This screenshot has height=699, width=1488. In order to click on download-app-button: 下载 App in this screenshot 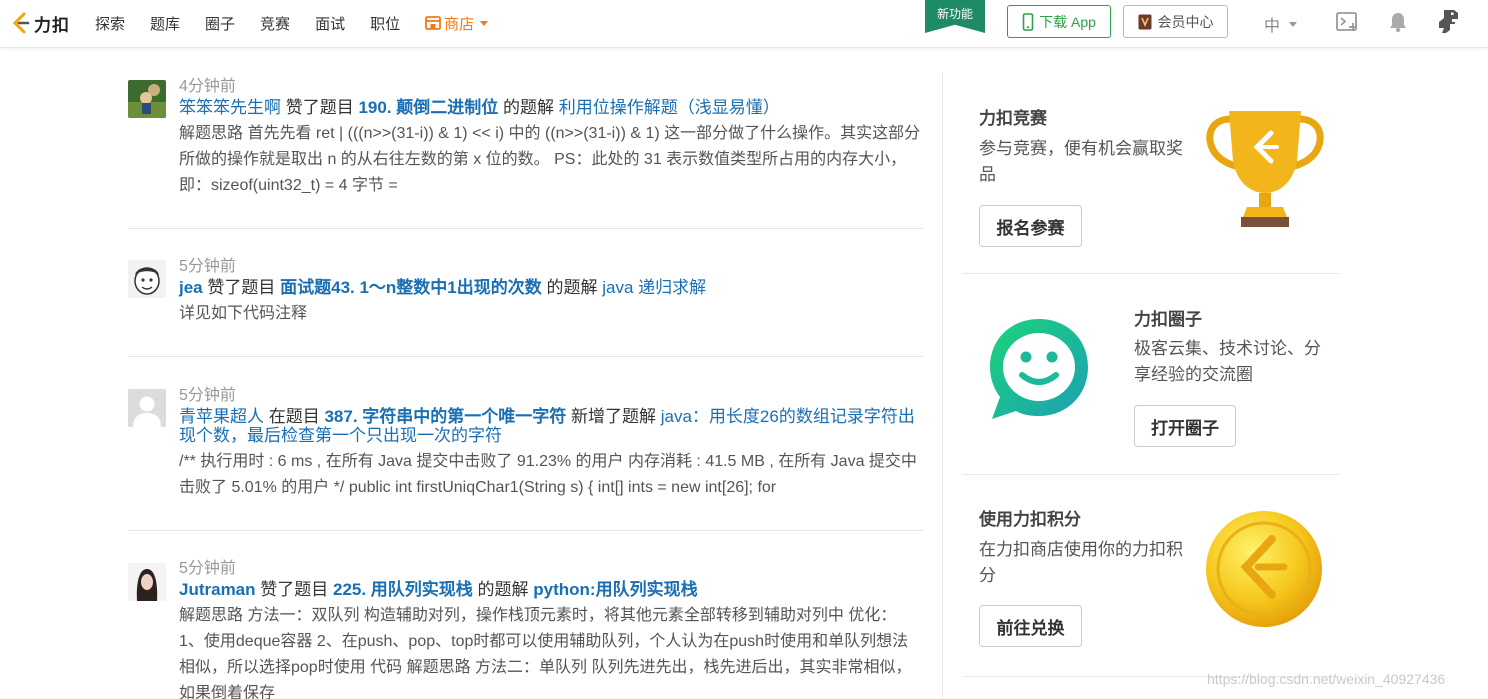, I will do `click(1059, 21)`.